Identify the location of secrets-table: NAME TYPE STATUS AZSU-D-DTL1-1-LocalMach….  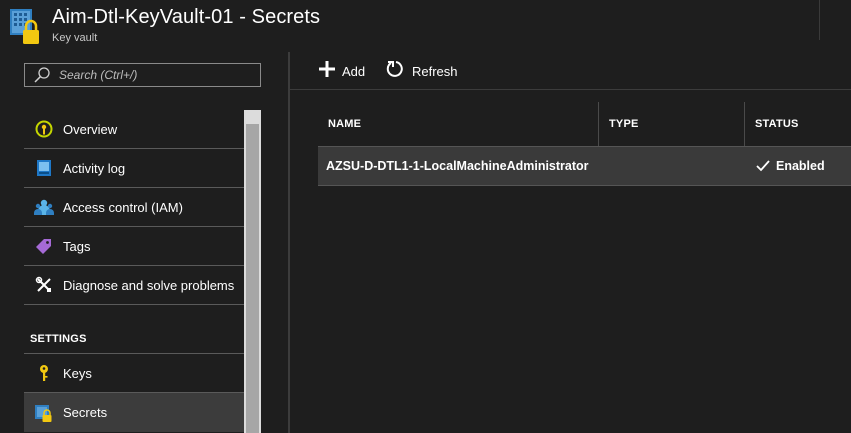
(584, 144).